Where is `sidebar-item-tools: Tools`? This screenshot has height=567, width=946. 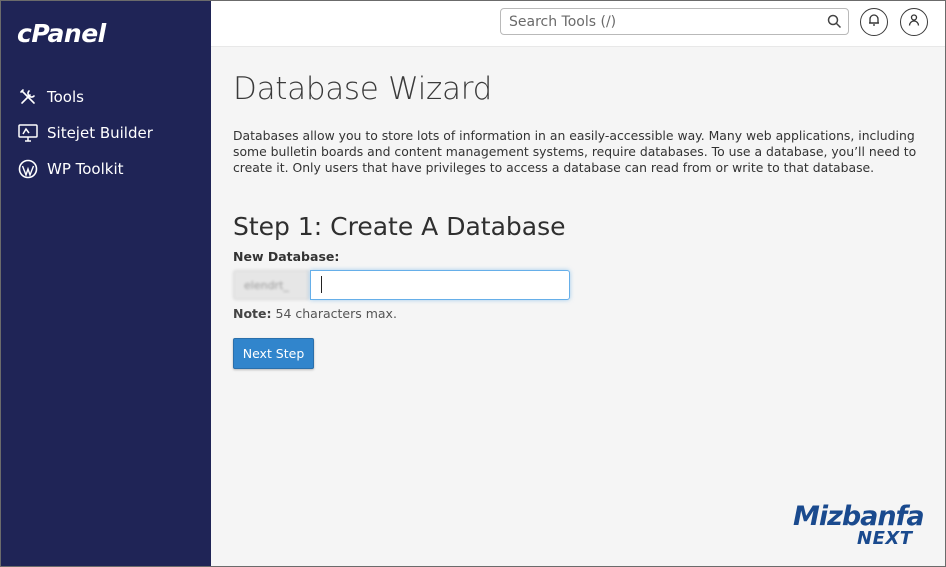
sidebar-item-tools: Tools is located at coordinates (106, 97).